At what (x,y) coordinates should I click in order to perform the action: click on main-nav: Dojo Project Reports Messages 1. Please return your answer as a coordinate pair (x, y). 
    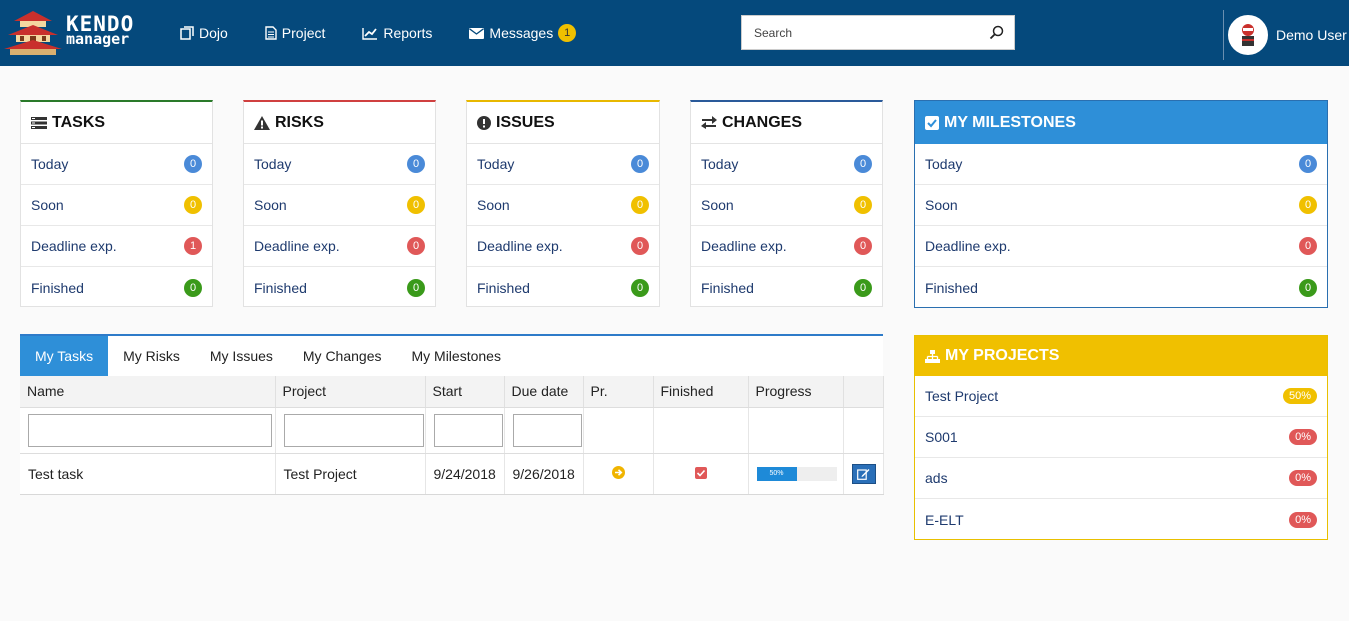
    Looking at the image, I should click on (396, 33).